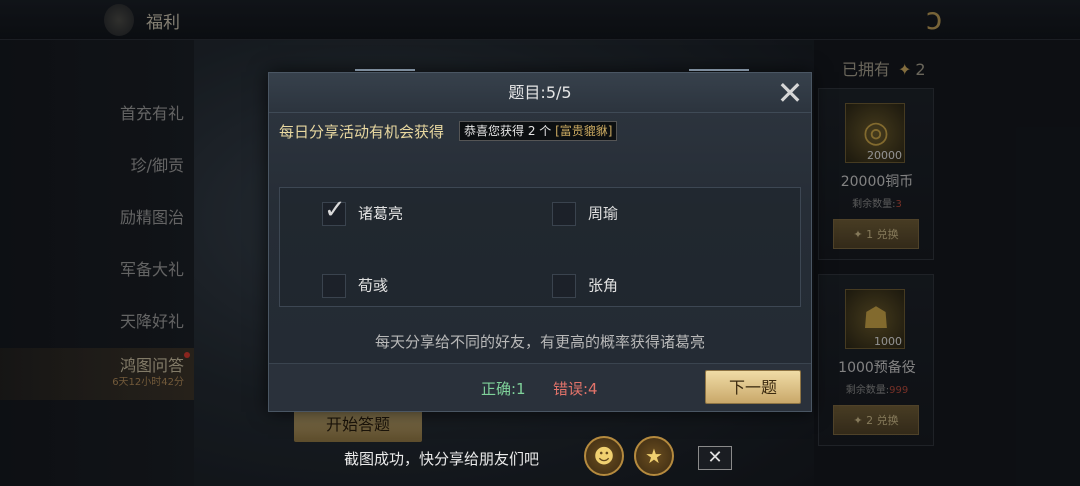 This screenshot has height=486, width=1080. What do you see at coordinates (604, 456) in the screenshot?
I see `qq-icon: ☻` at bounding box center [604, 456].